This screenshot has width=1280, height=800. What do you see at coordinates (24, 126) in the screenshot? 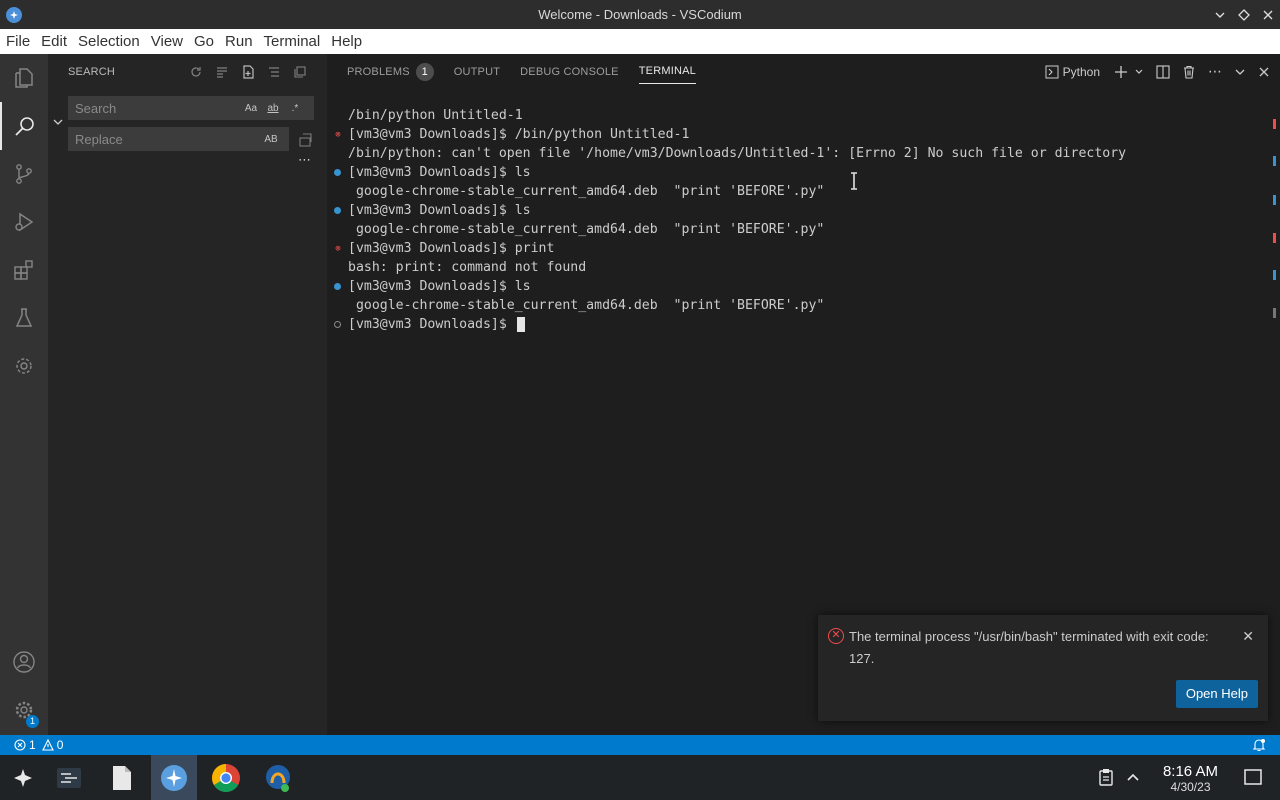
I see `search-icon` at bounding box center [24, 126].